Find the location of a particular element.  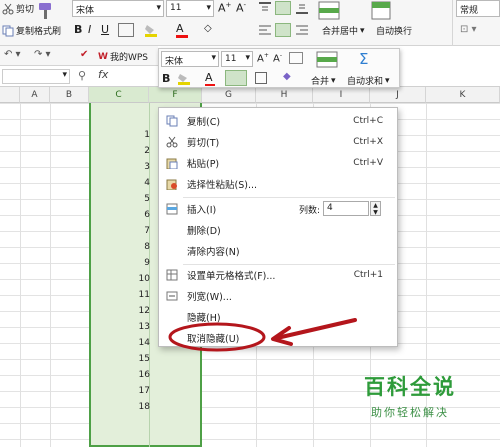

watermark: 百科全说 助你轻松解决 is located at coordinates (410, 395).